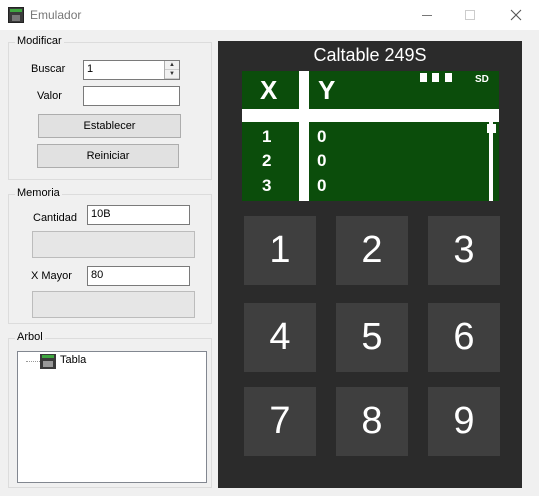 The width and height of the screenshot is (539, 496). Describe the element at coordinates (16, 15) in the screenshot. I see `app-icon` at that location.